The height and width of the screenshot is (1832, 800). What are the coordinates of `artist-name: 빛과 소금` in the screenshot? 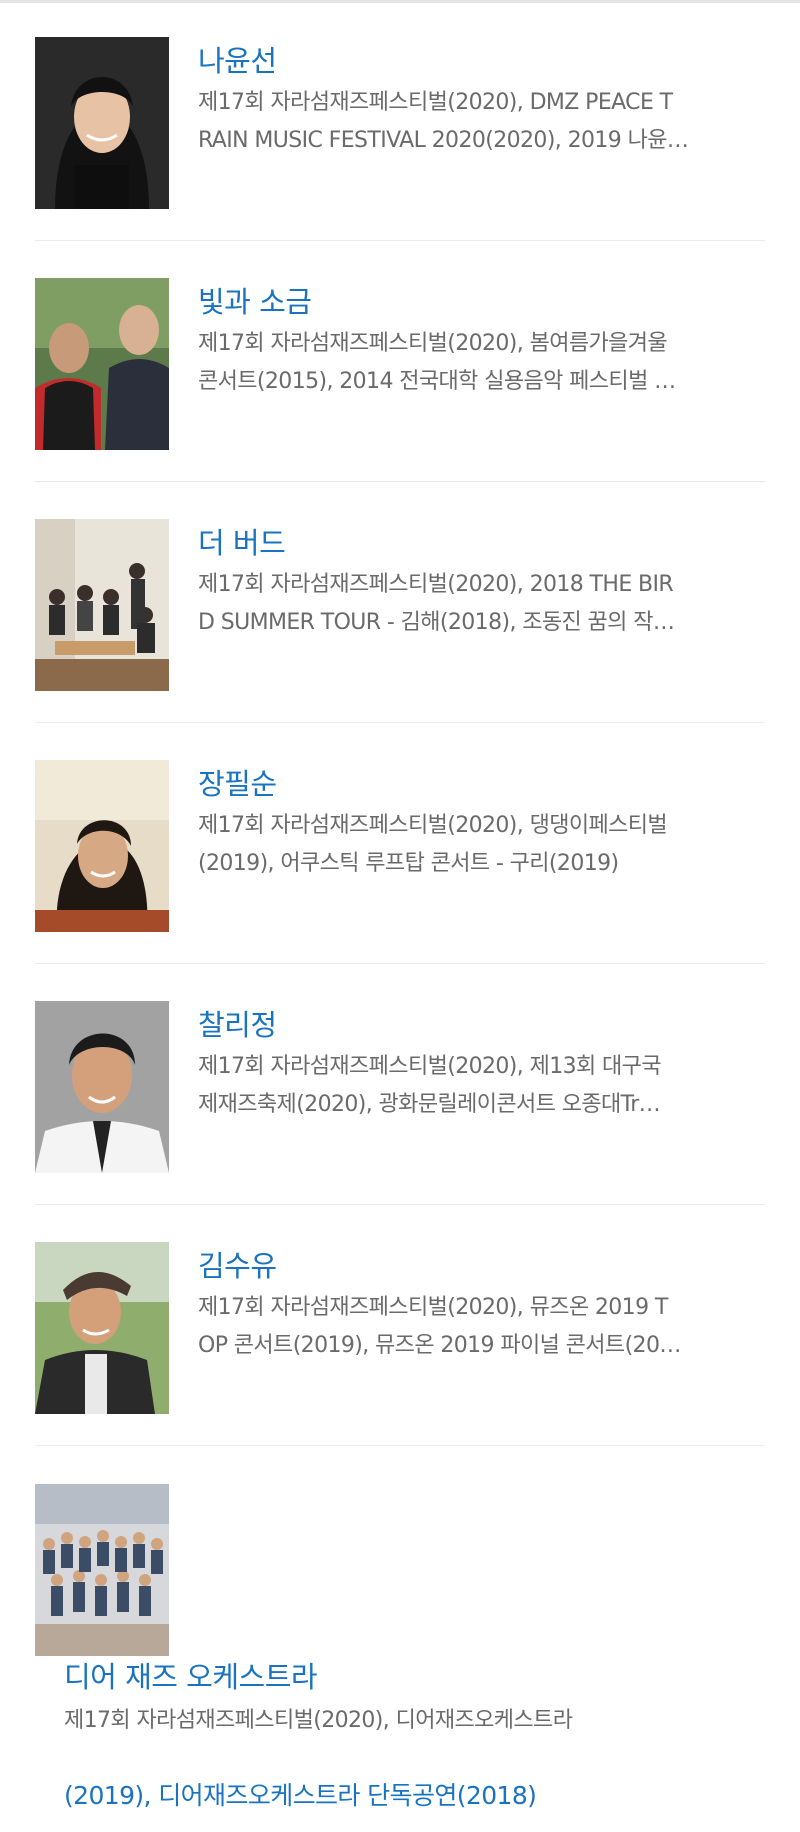 It's located at (255, 300).